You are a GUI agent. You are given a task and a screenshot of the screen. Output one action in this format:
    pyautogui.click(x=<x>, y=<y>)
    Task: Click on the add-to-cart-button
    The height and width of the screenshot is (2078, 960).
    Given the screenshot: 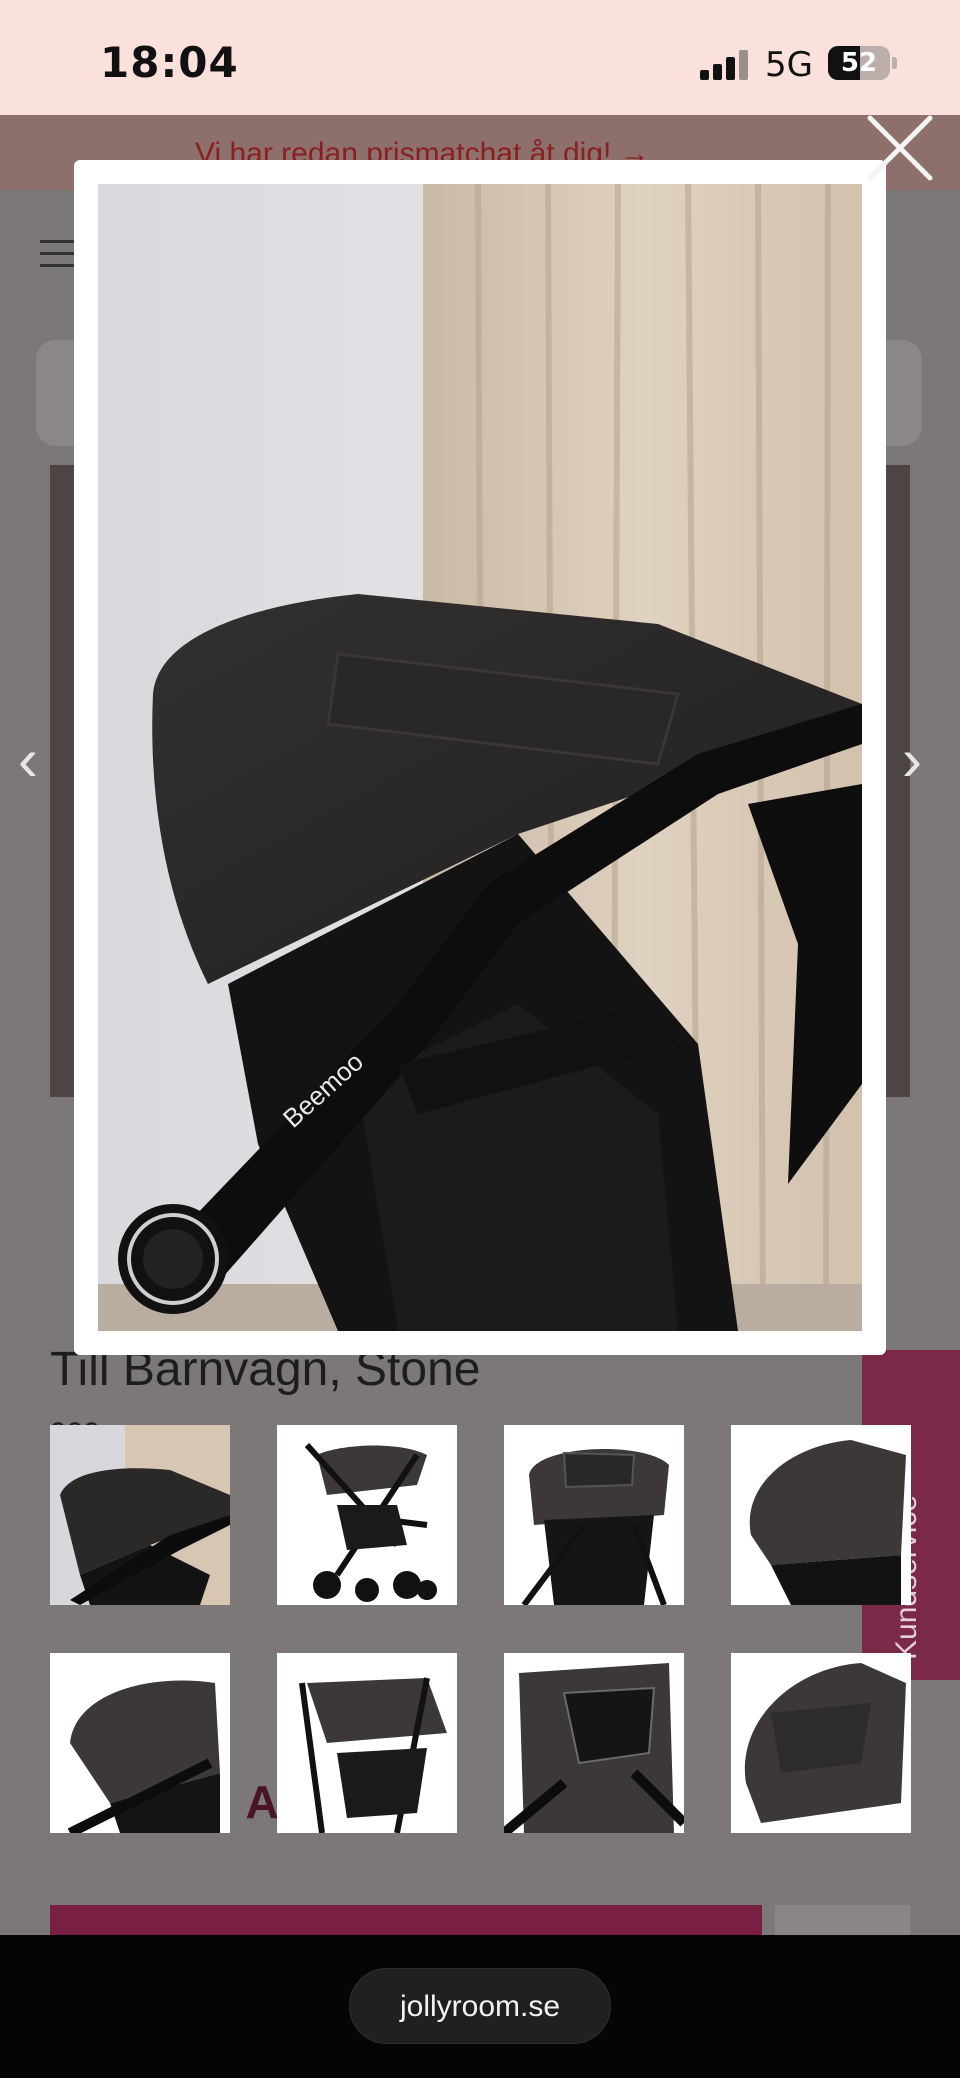 What is the action you would take?
    pyautogui.click(x=406, y=1920)
    